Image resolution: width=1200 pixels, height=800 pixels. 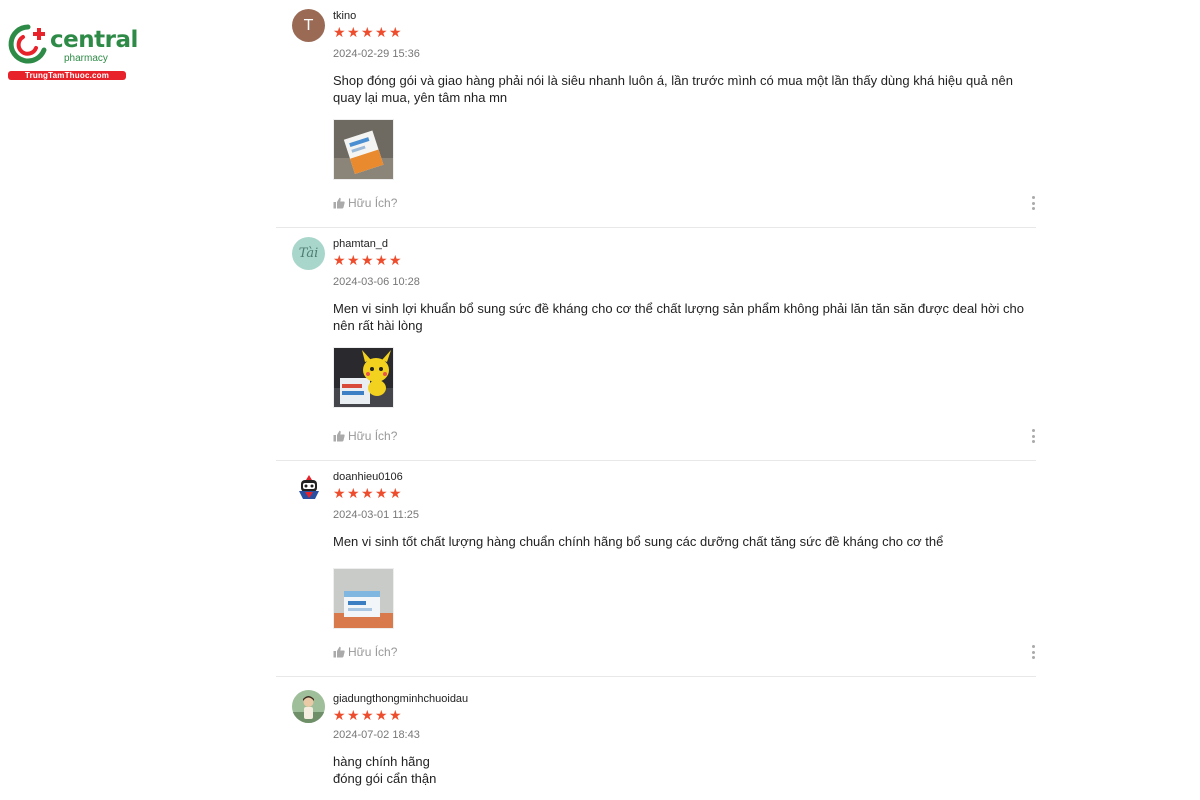 I want to click on avatar: T, so click(x=308, y=25).